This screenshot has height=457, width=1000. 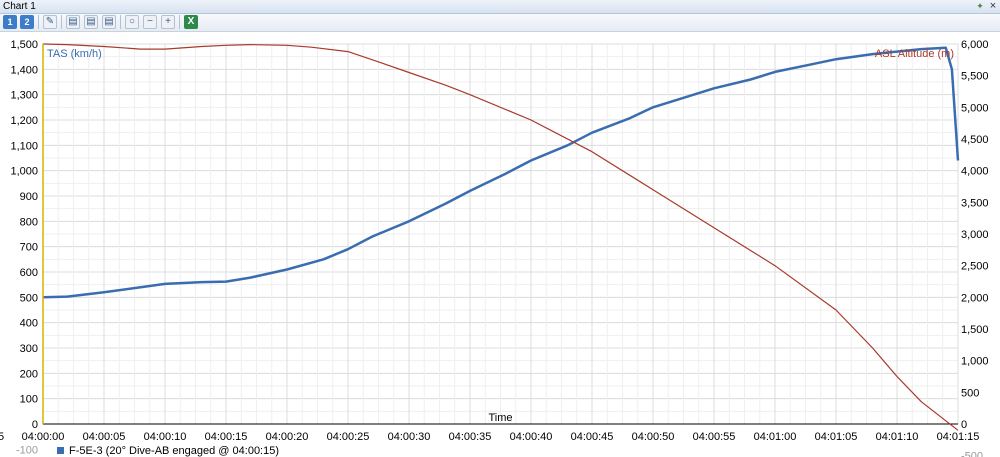 I want to click on right-tick-label: 1,000, so click(x=975, y=362).